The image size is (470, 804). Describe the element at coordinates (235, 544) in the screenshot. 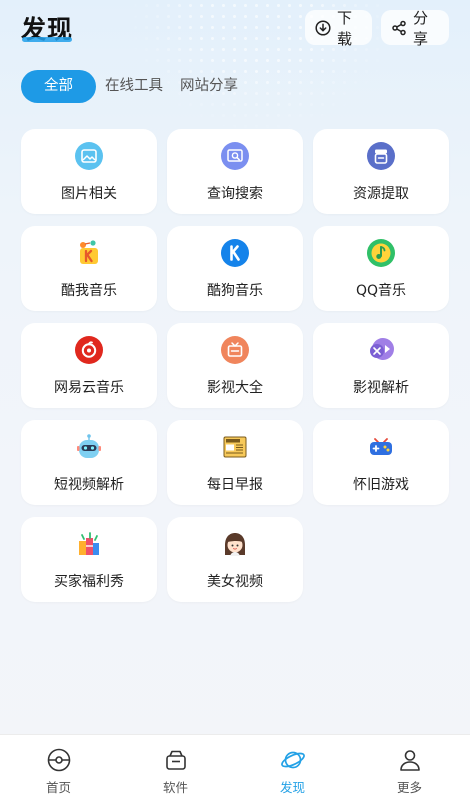

I see `girl-icon` at that location.